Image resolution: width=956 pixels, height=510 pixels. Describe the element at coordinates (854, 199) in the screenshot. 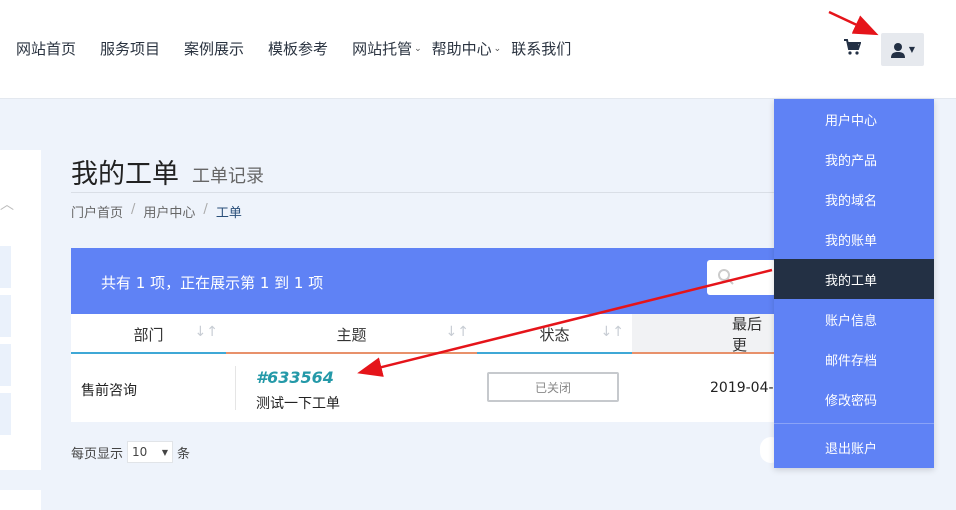

I see `menu-item-my-domains: 我的域名` at that location.